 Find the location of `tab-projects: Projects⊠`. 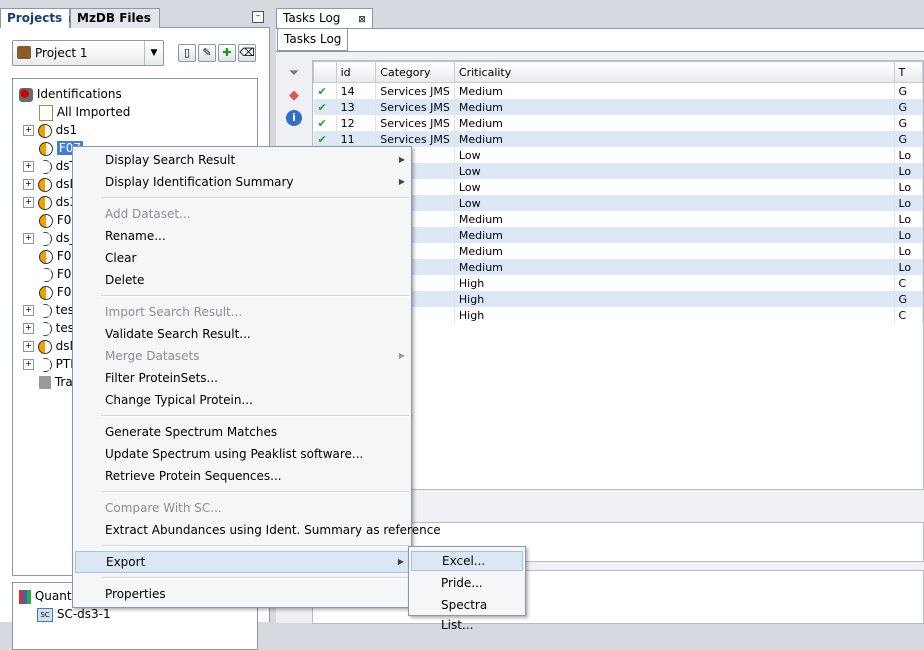

tab-projects: Projects⊠ is located at coordinates (38, 18).